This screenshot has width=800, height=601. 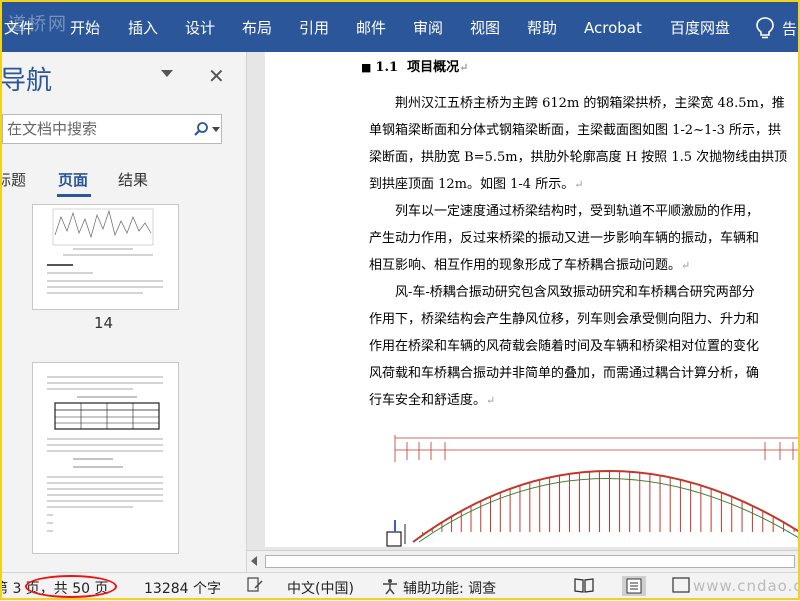 I want to click on accessibility-icon, so click(x=390, y=586).